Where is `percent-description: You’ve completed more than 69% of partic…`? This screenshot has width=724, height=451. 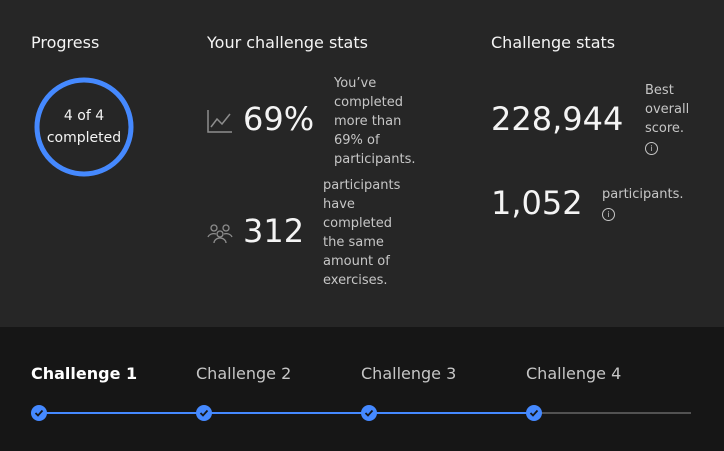
percent-description: You’ve completed more than 69% of partic… is located at coordinates (375, 121).